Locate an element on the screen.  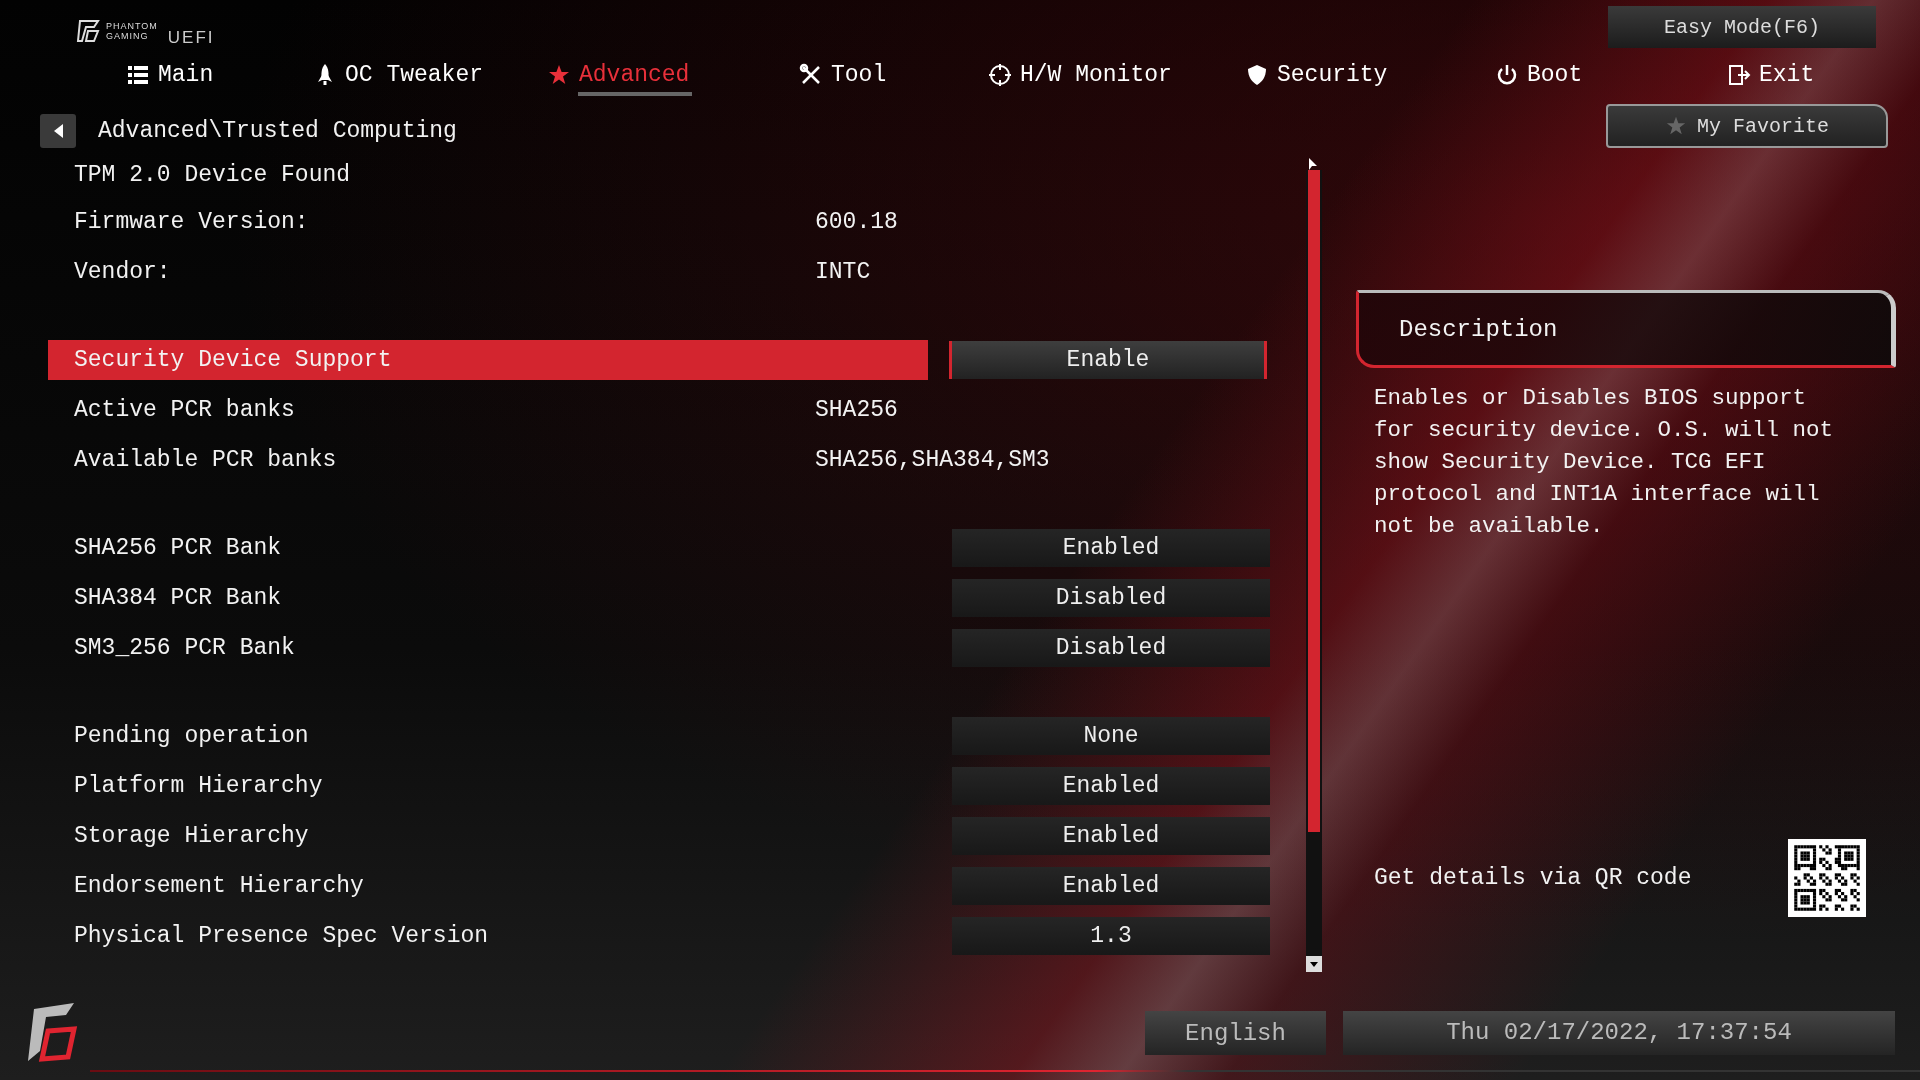
setting-value: INTC is located at coordinates (843, 272).